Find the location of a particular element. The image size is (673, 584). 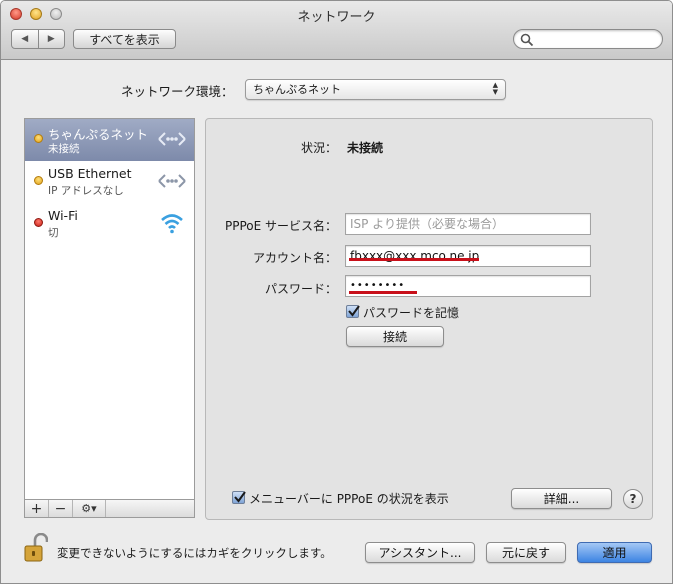

popup-arrows-icon: ▲ ▼ is located at coordinates (495, 88).